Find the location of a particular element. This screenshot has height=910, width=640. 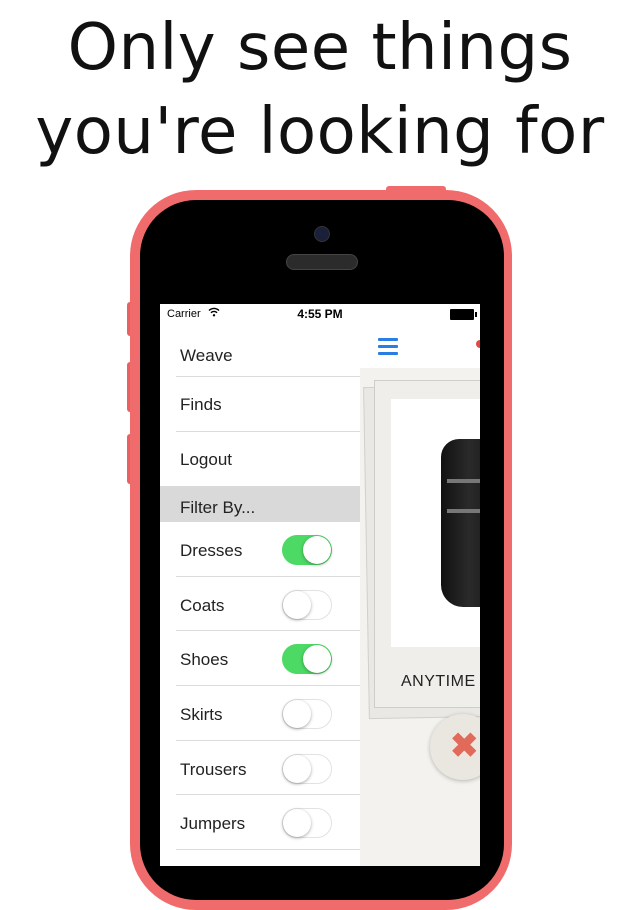

filter-toggle-dresses is located at coordinates (307, 550).